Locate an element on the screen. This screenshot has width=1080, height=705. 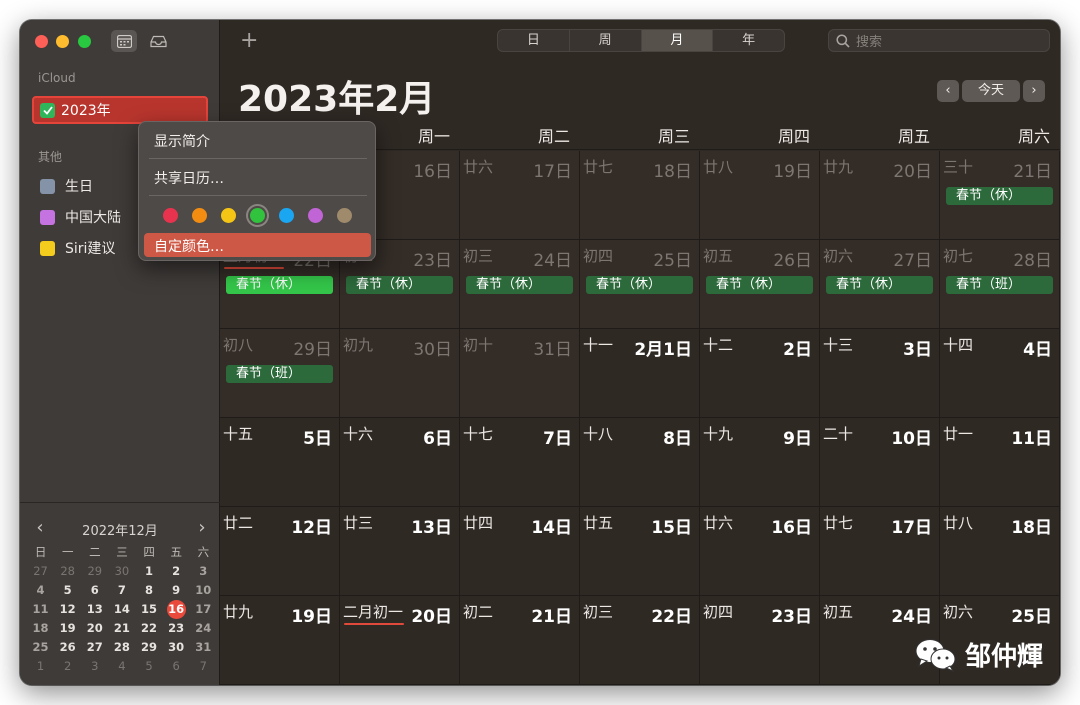
day-cell: 初三 24日 春节（休） is located at coordinates (520, 284).